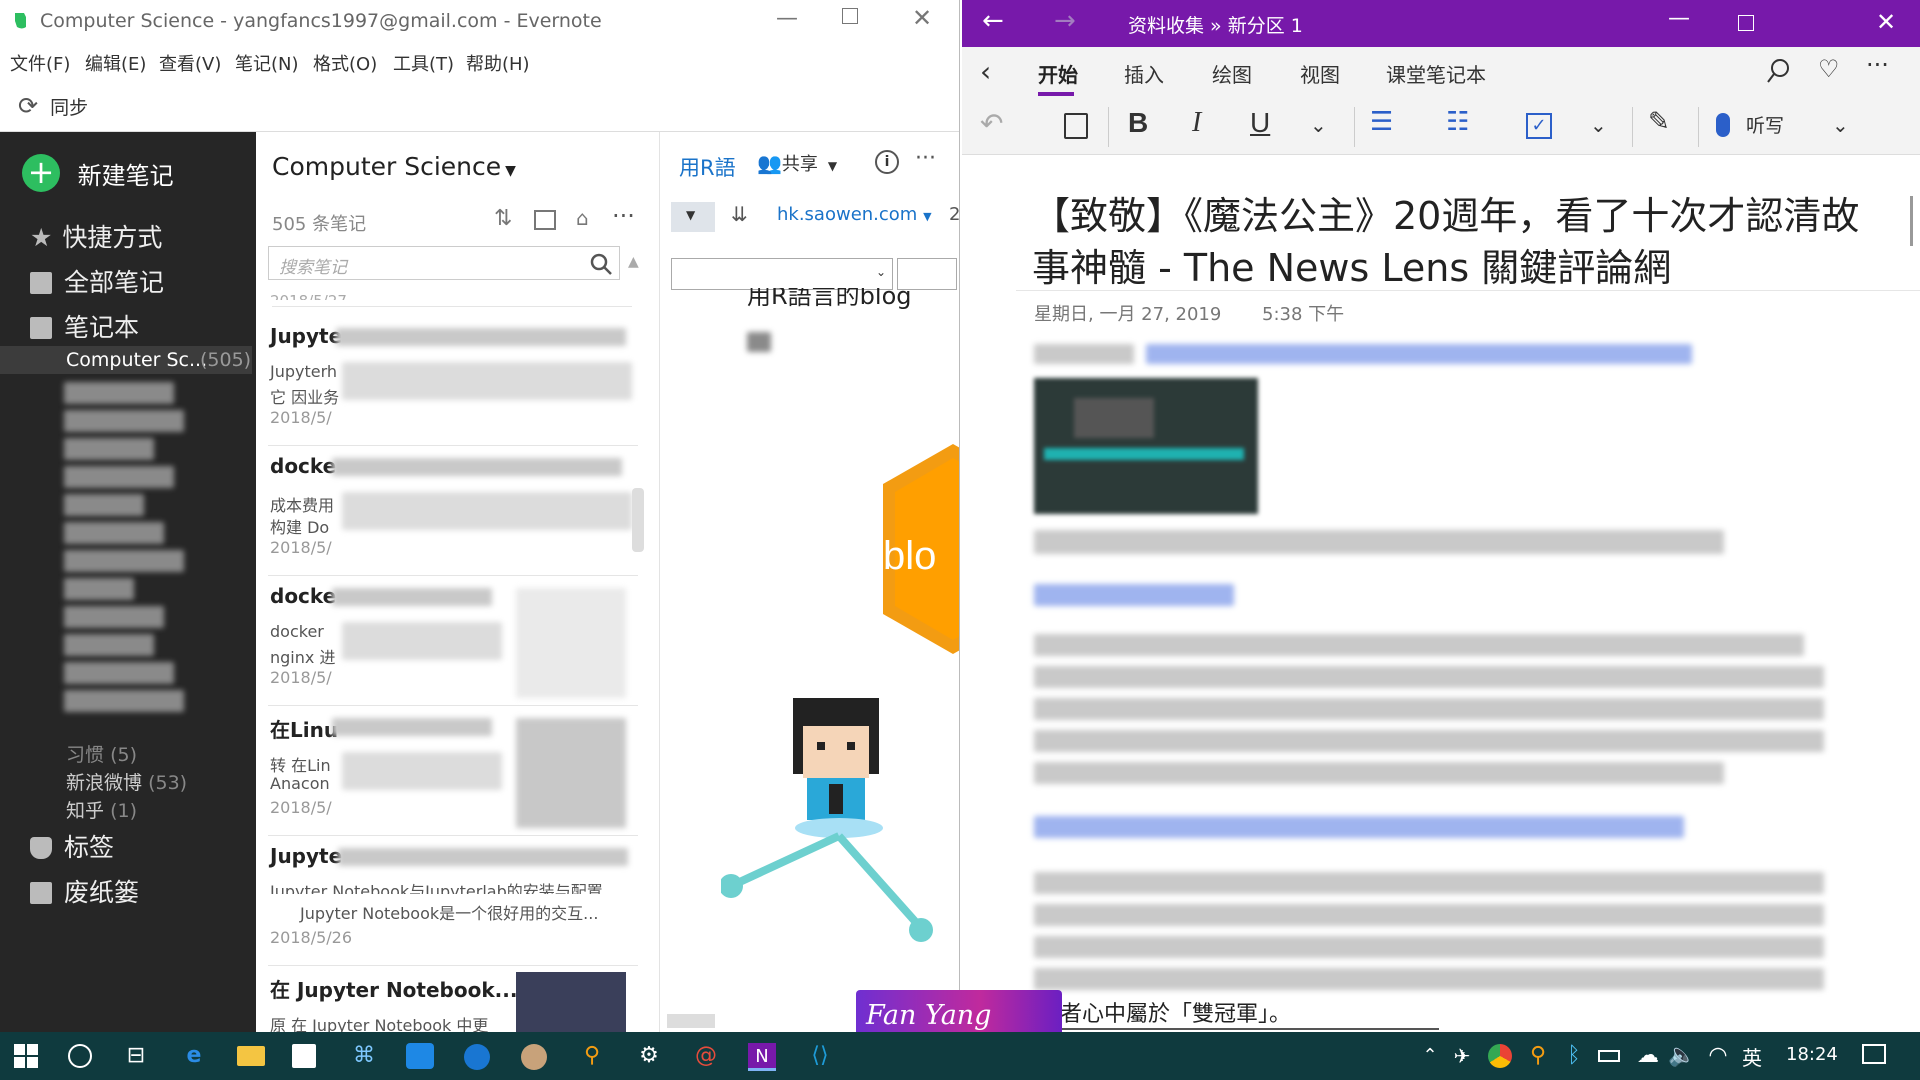 The width and height of the screenshot is (1920, 1080). I want to click on sidebar-item-xiguan: 习惯 (5), so click(101, 753).